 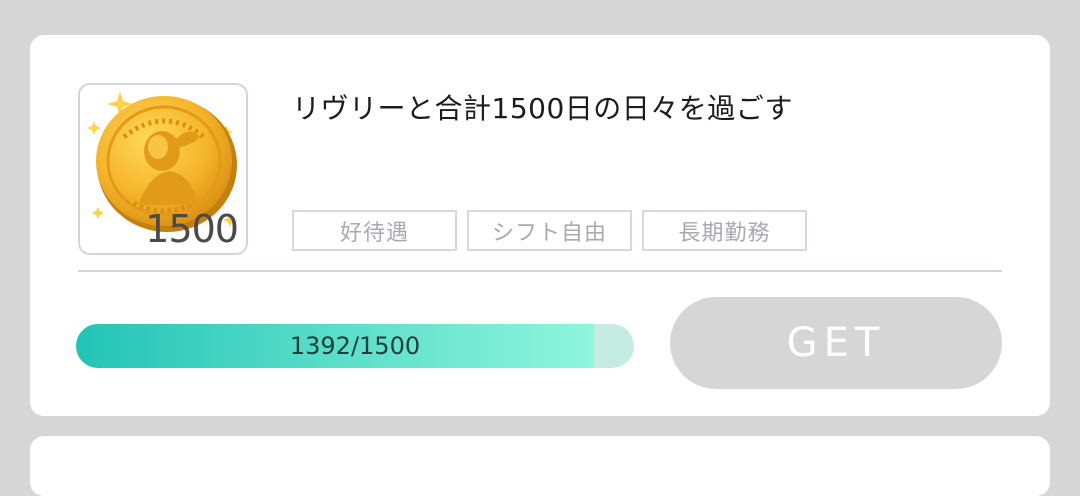 I want to click on reward-amount: 1500, so click(x=192, y=229).